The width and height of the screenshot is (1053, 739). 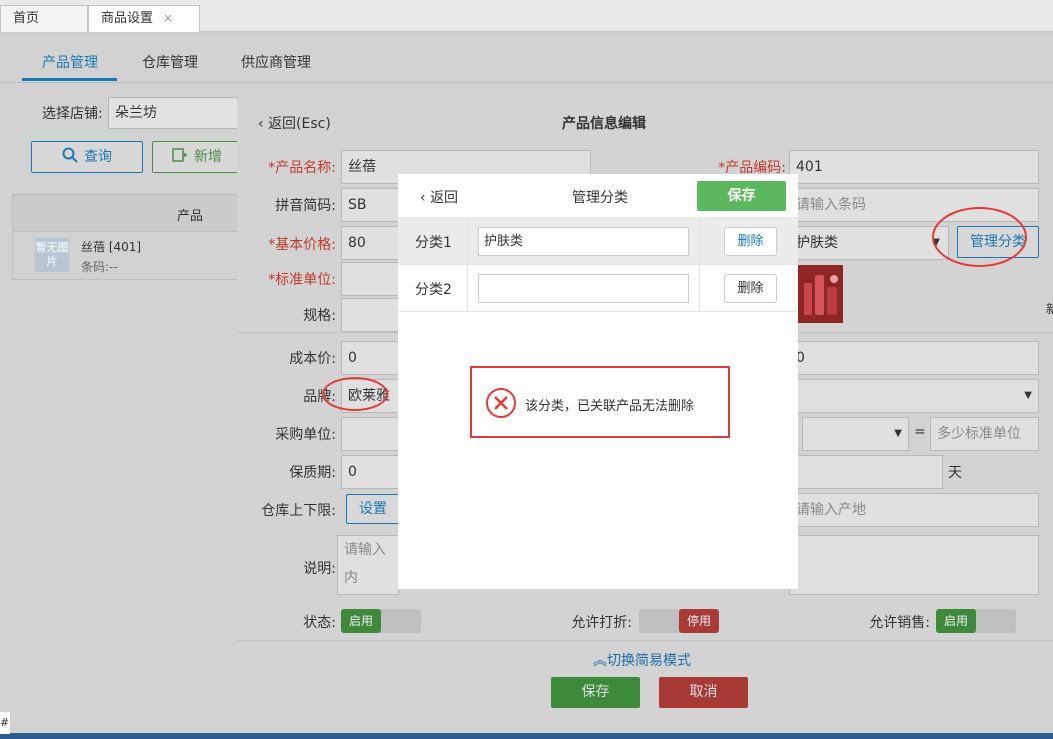 I want to click on taskbar-strip, so click(x=526, y=736).